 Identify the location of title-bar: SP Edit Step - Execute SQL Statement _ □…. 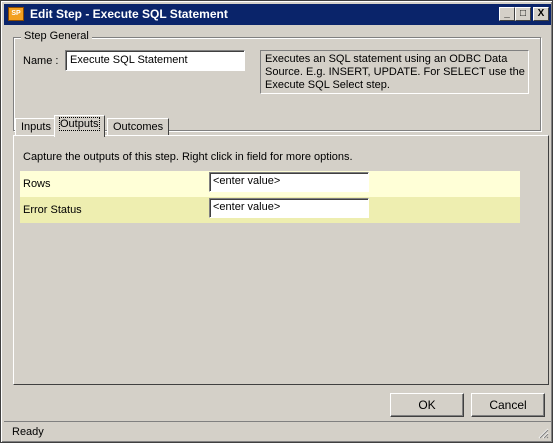
(277, 14).